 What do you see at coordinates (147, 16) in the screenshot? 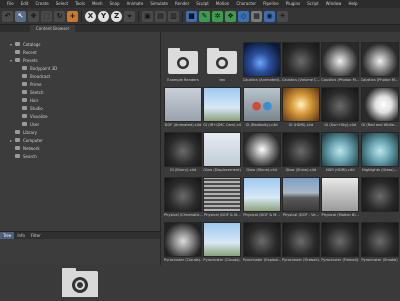
I see `render-view-icon: ▣` at bounding box center [147, 16].